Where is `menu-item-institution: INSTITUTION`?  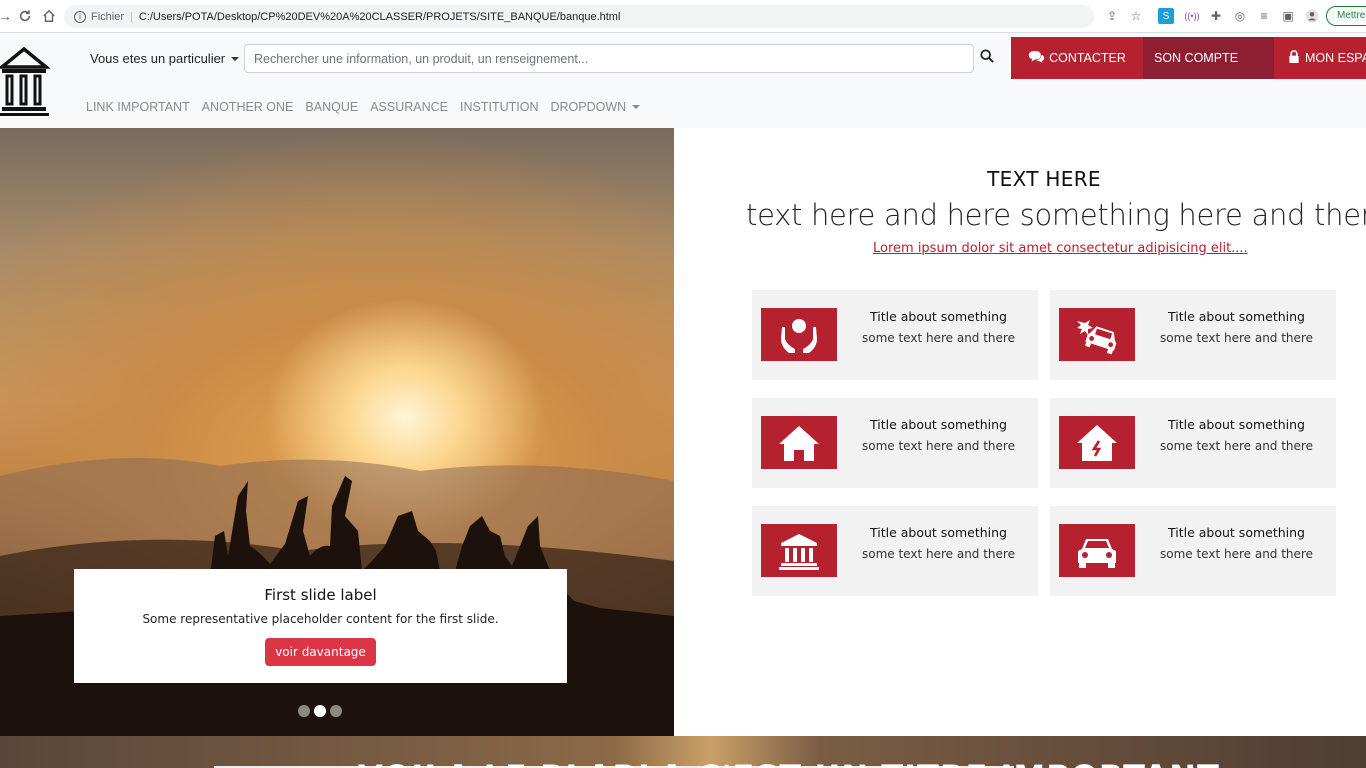
menu-item-institution: INSTITUTION is located at coordinates (499, 107).